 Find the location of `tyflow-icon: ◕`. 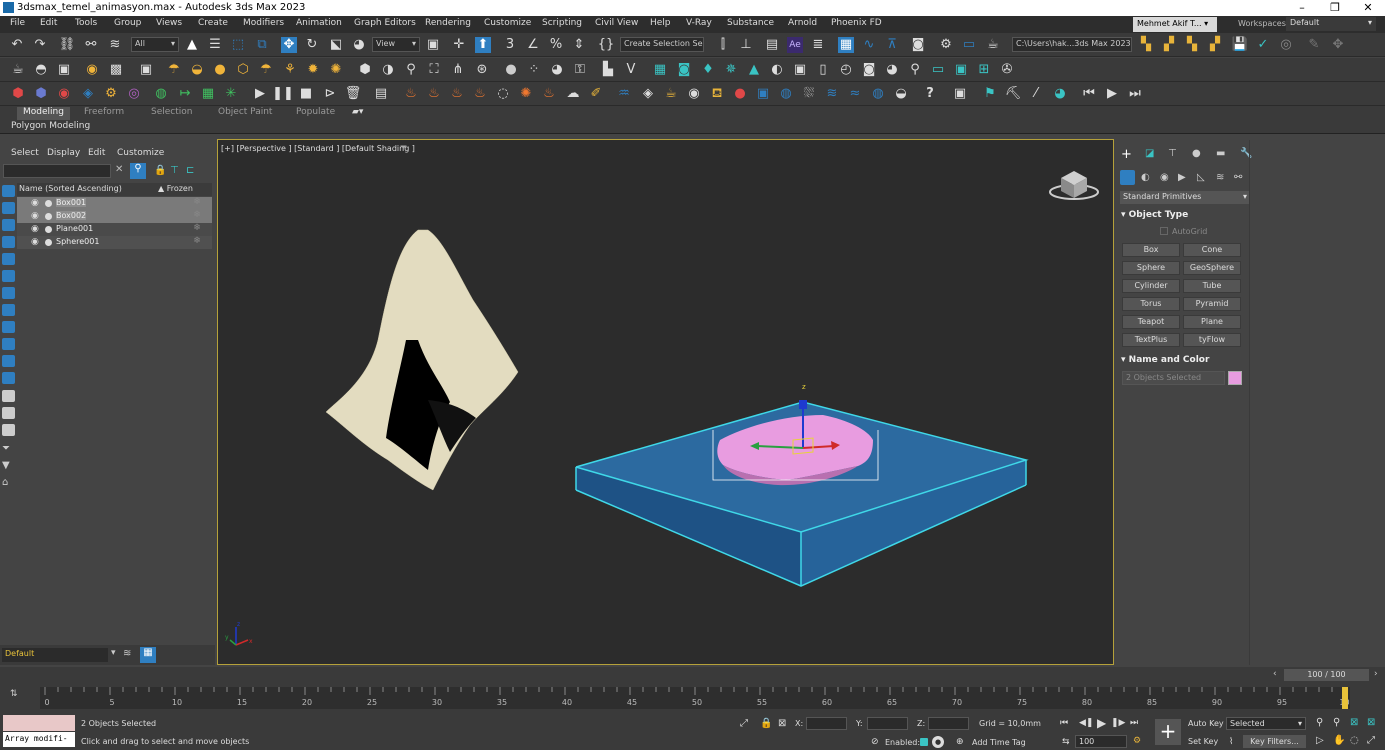

tyflow-icon: ◕ is located at coordinates (1060, 94).